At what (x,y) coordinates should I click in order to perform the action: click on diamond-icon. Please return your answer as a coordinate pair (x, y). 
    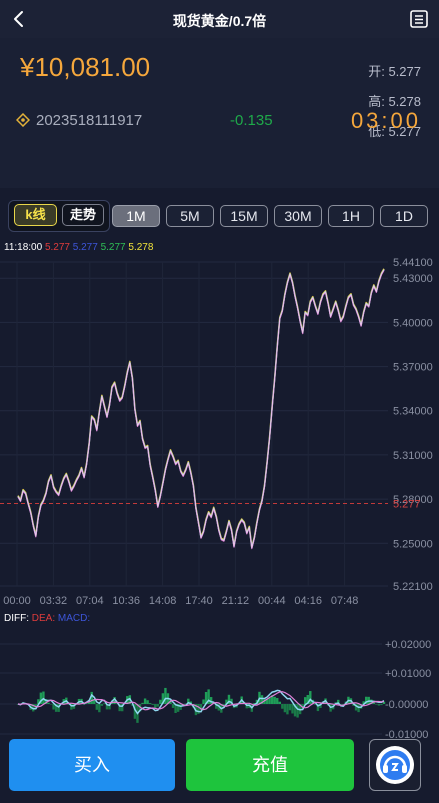
    Looking at the image, I should click on (23, 120).